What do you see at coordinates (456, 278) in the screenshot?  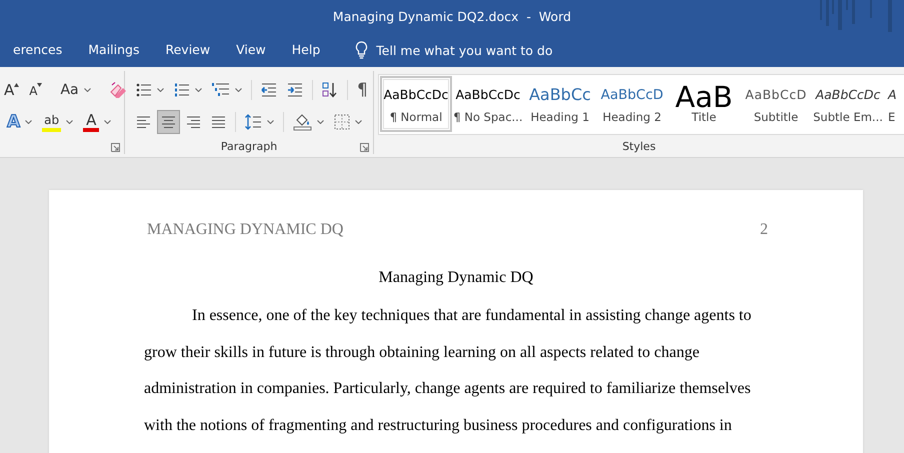 I see `document-title: Managing Dynamic DQ` at bounding box center [456, 278].